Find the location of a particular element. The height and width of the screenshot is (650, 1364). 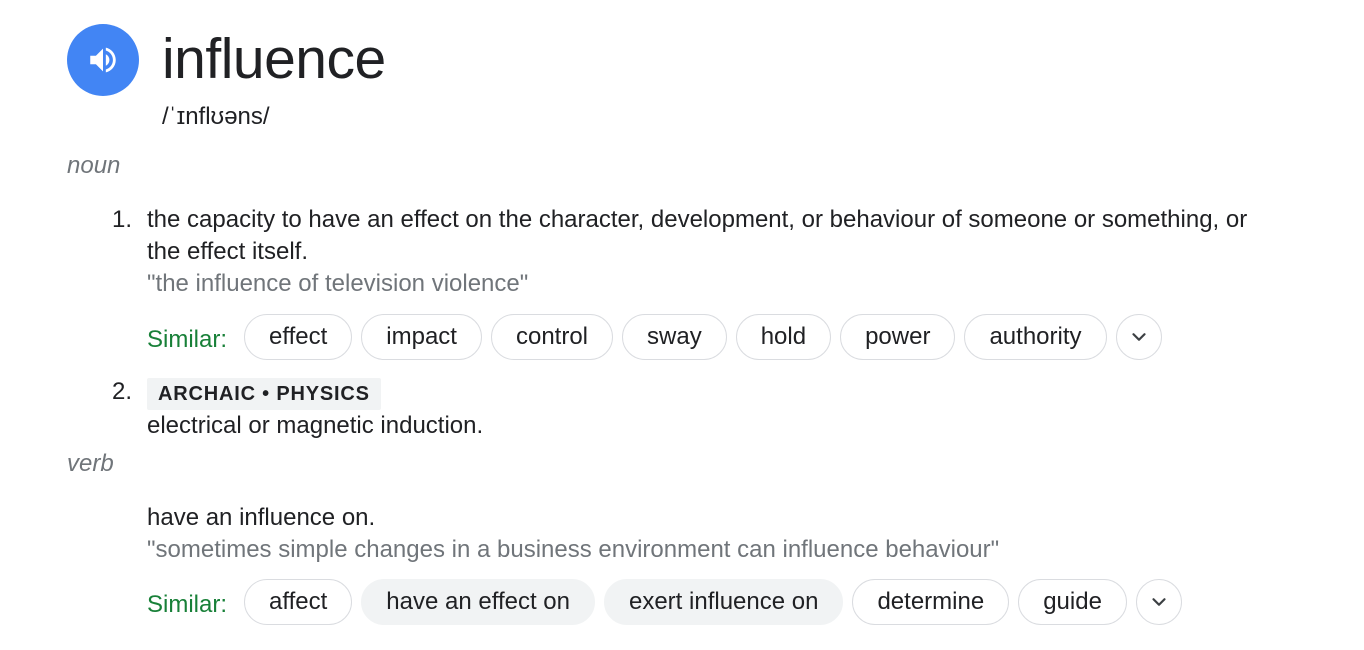

similar-chip-hold: hold is located at coordinates (783, 337).